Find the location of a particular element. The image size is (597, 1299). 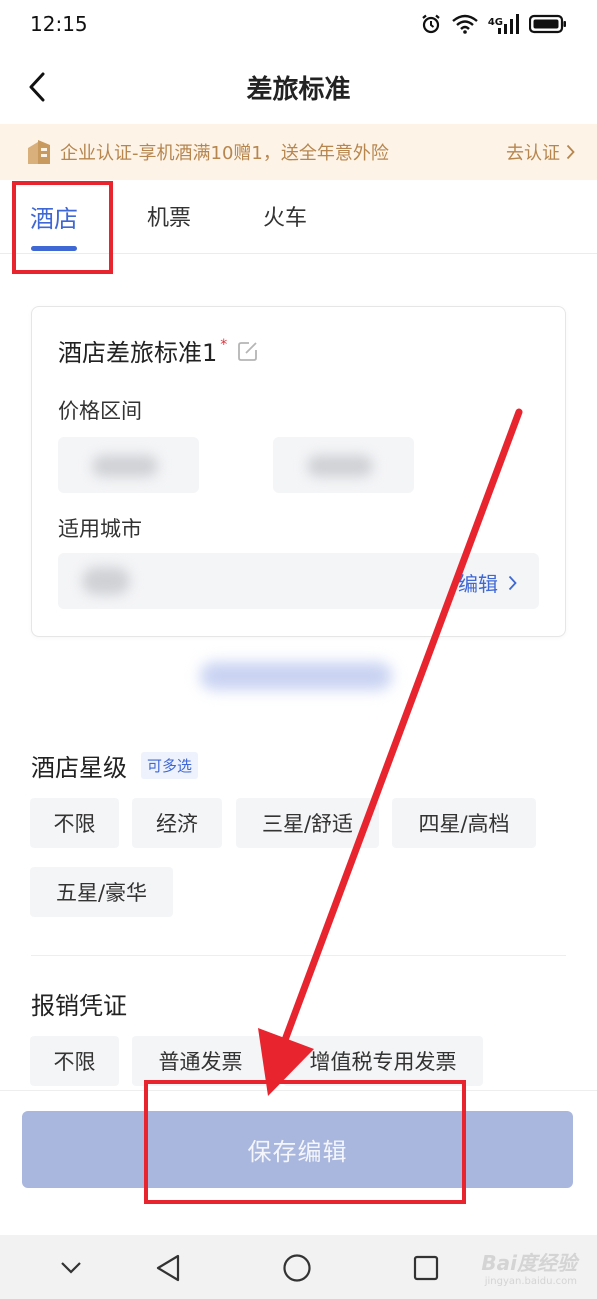

nav-hide-button is located at coordinates (71, 1268).